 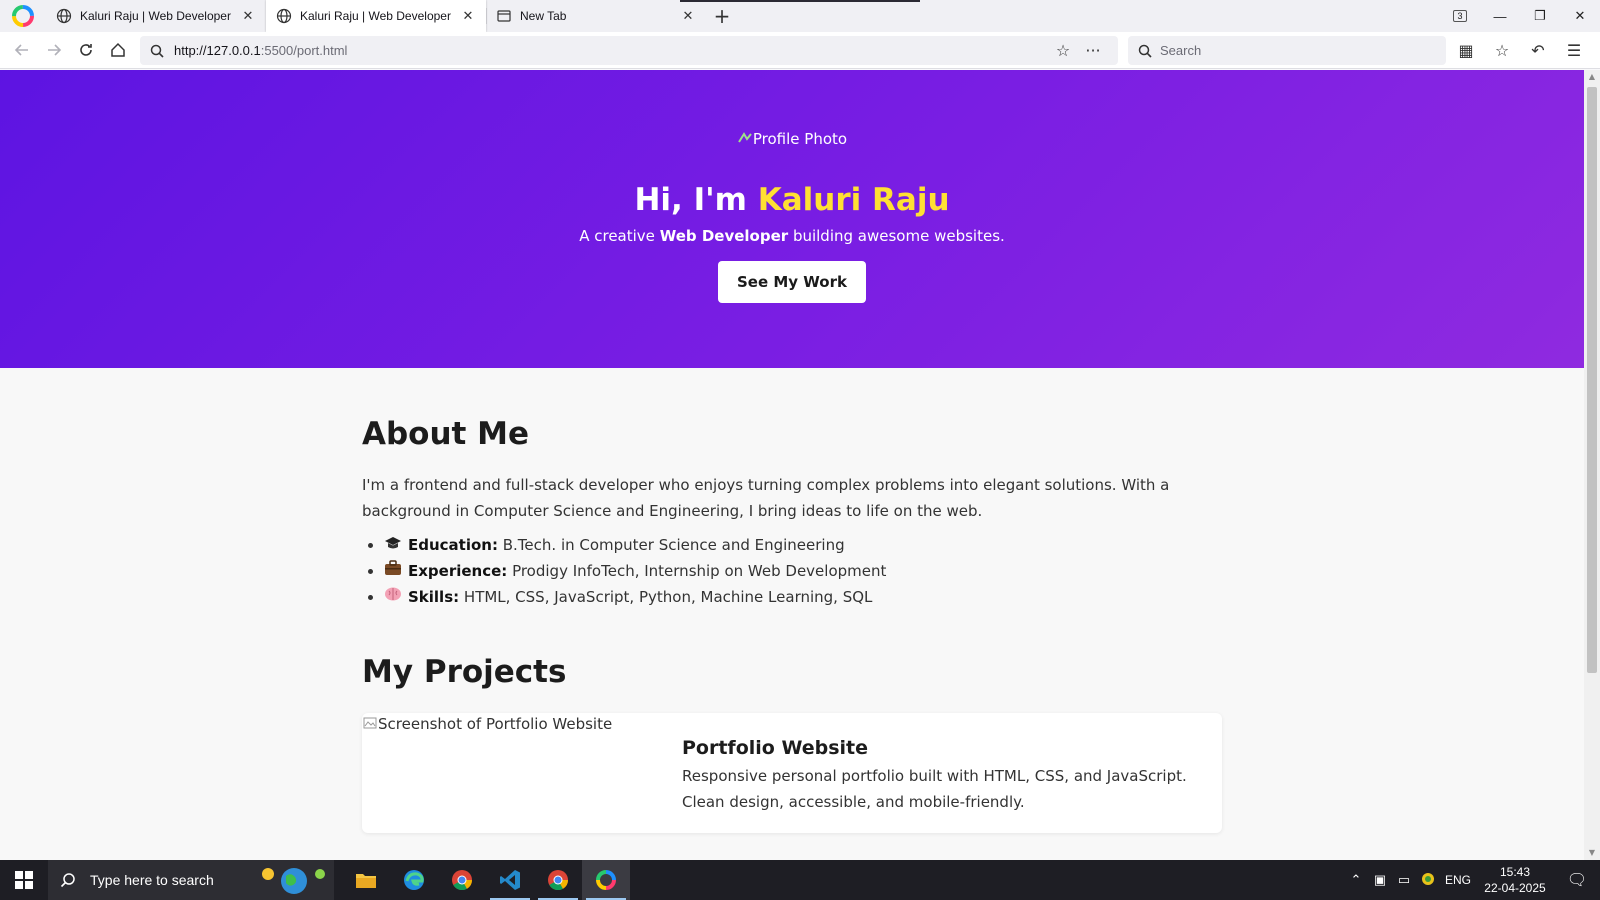 I want to click on about-item-label: Education:, so click(x=453, y=545).